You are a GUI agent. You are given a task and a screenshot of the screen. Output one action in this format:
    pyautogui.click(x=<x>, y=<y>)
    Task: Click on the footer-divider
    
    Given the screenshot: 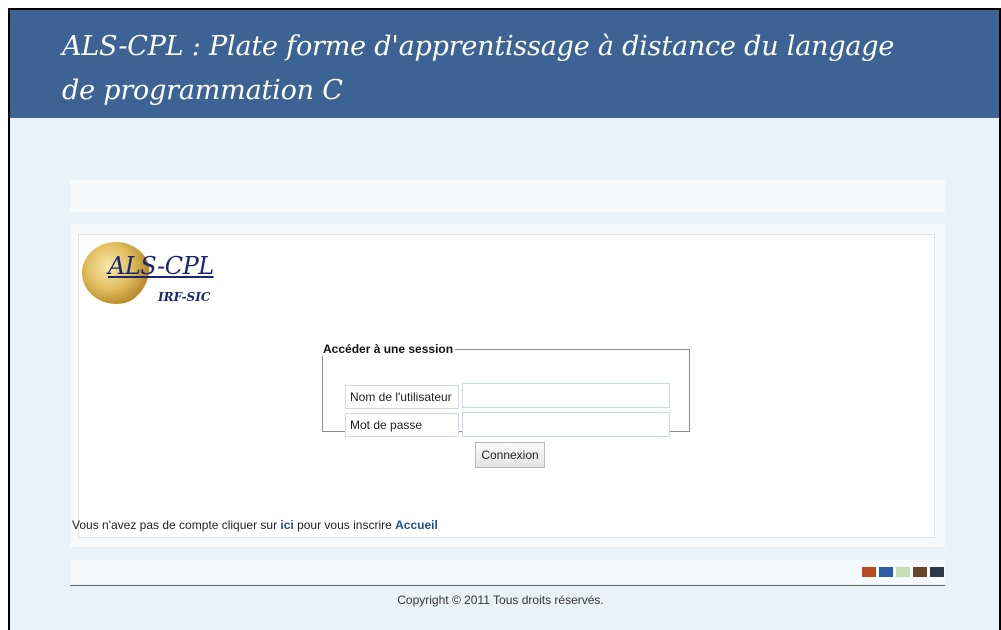 What is the action you would take?
    pyautogui.click(x=507, y=585)
    